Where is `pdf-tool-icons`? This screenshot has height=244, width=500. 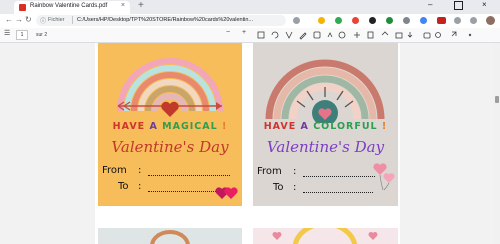 pdf-tool-icons is located at coordinates (364, 35).